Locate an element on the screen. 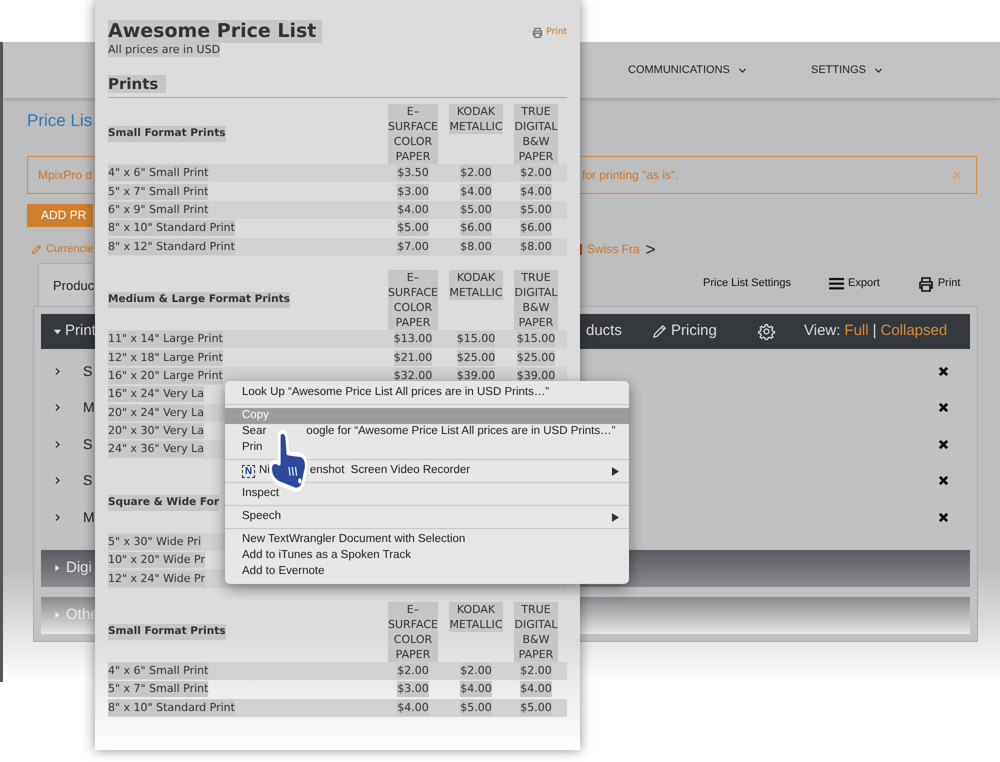  price-cell: $13.00 is located at coordinates (413, 339).